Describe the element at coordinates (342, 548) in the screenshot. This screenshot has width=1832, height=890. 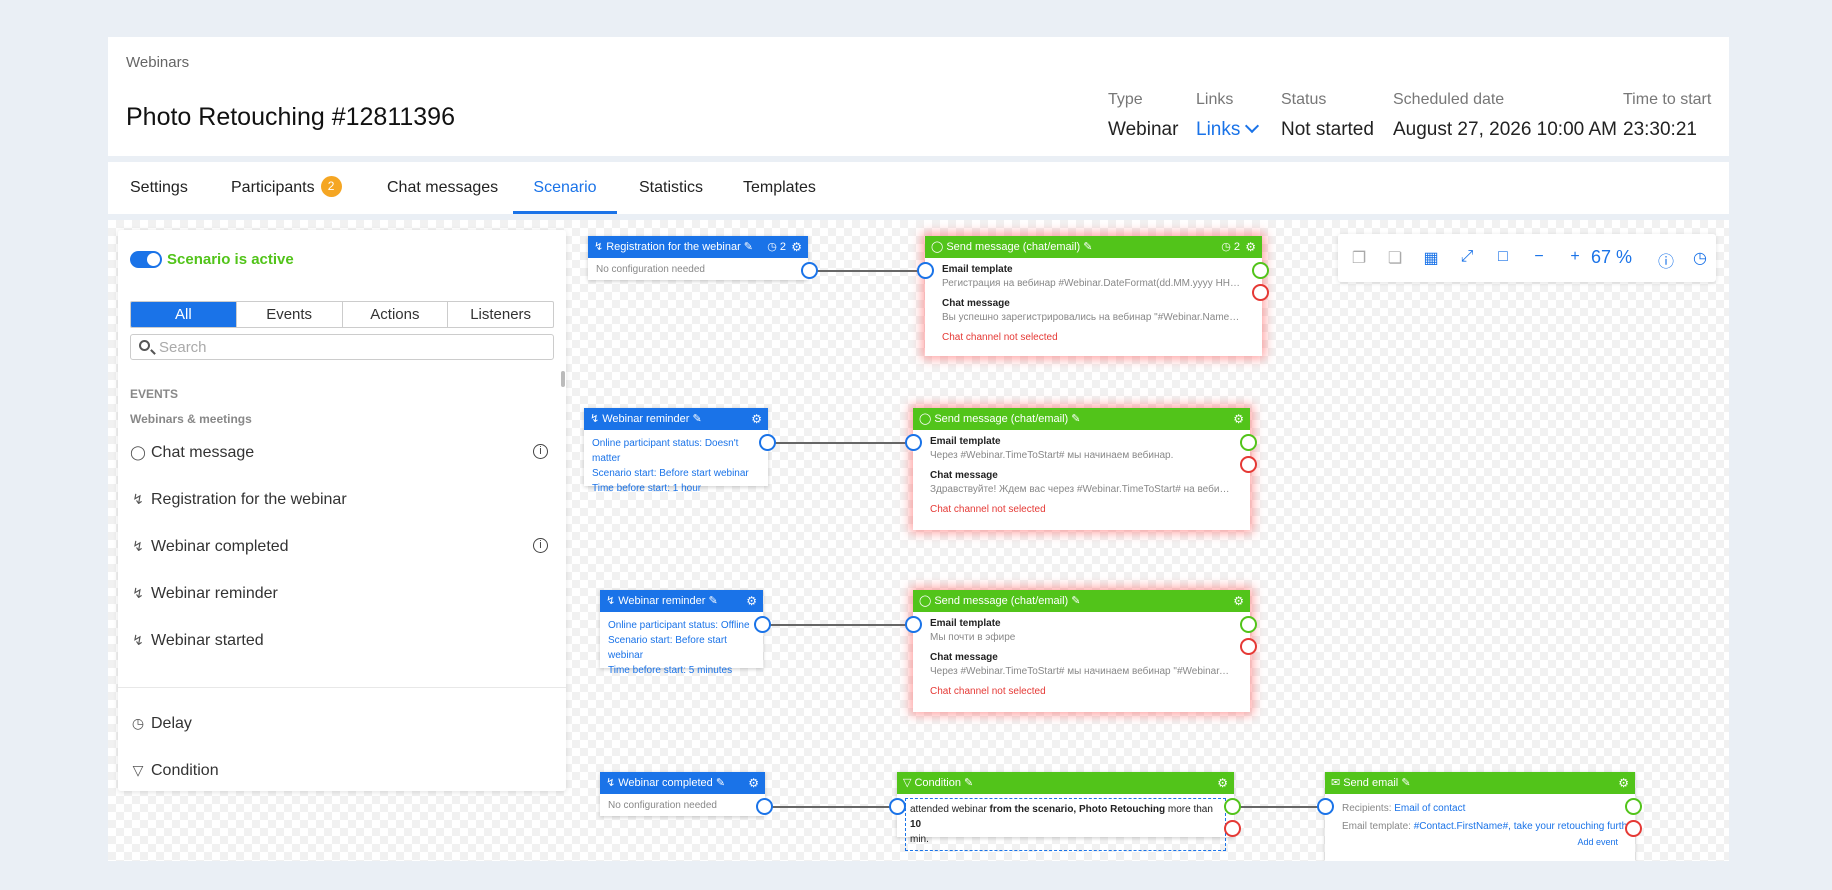
I see `panel-item-webinar-completed: ↯ Webinar completed i` at that location.